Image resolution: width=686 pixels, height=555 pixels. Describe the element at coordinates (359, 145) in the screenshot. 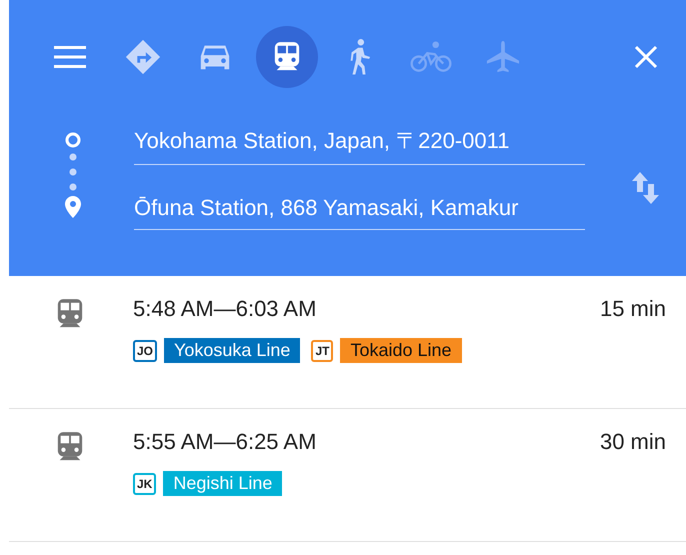

I see `origin-field: Yokohama Station, Japan, 〒220-0011` at that location.